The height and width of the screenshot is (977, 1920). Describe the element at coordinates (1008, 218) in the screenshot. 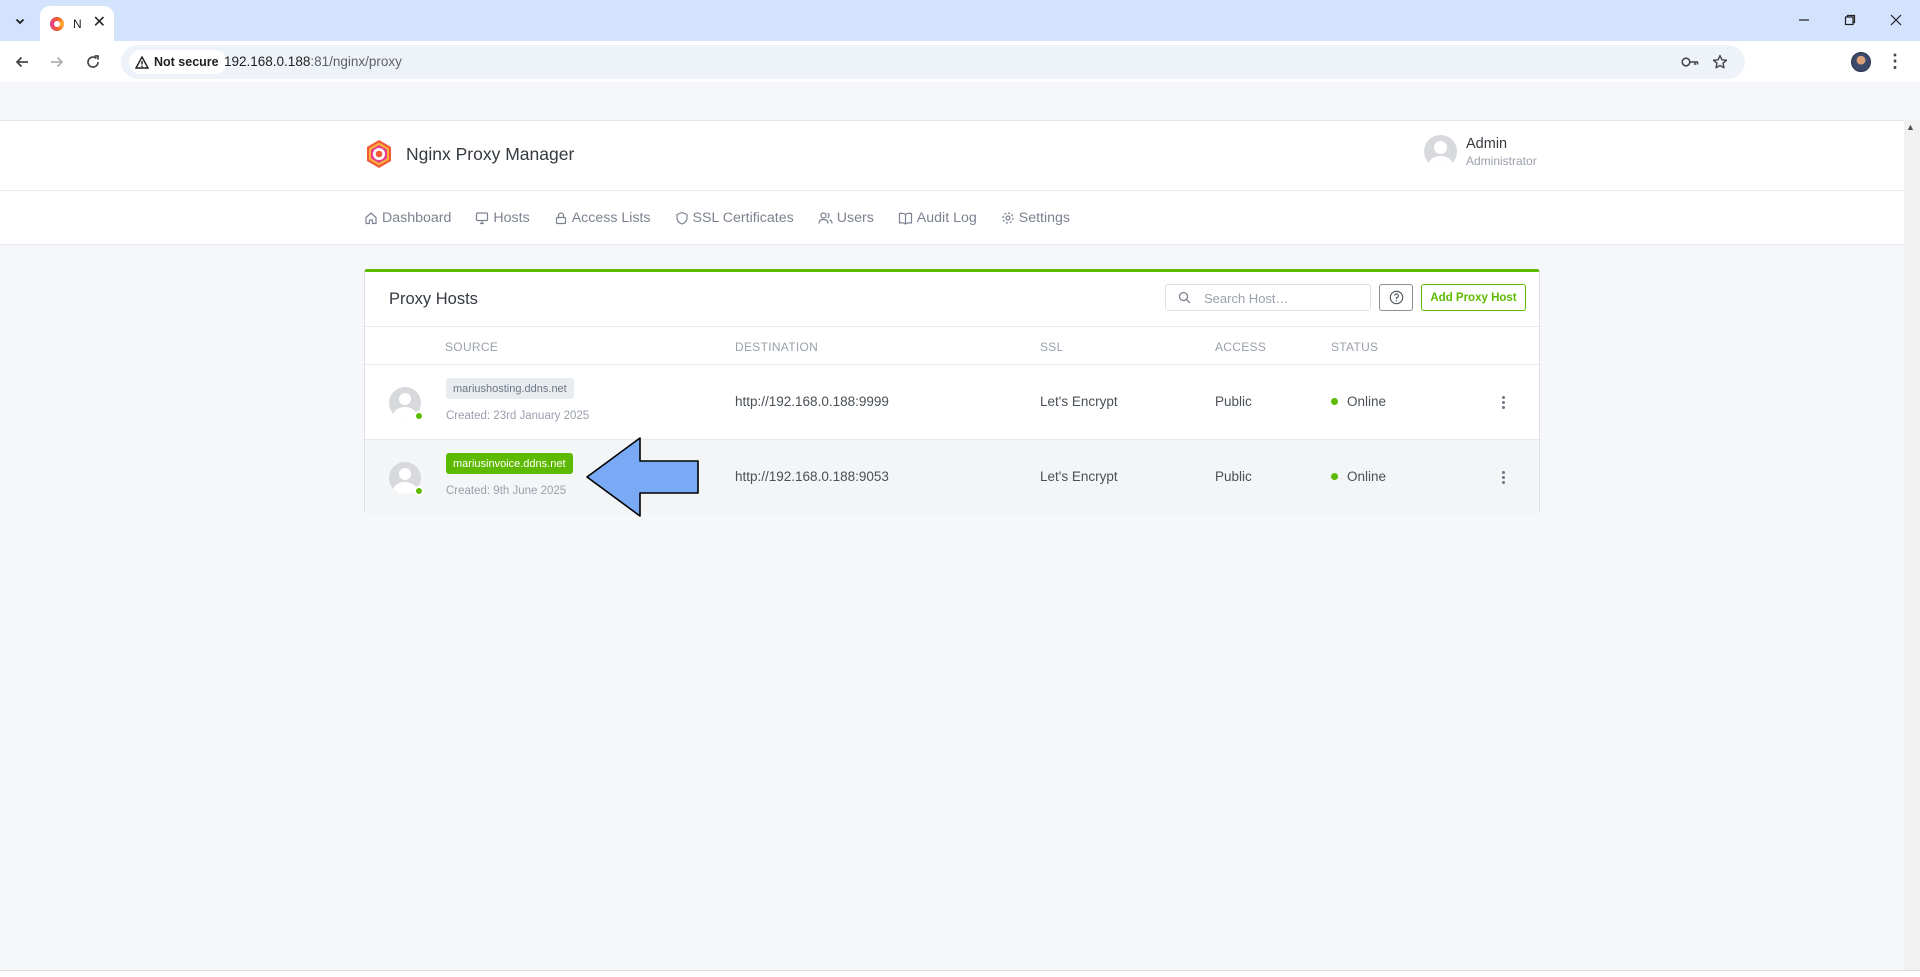

I see `settings-icon` at that location.